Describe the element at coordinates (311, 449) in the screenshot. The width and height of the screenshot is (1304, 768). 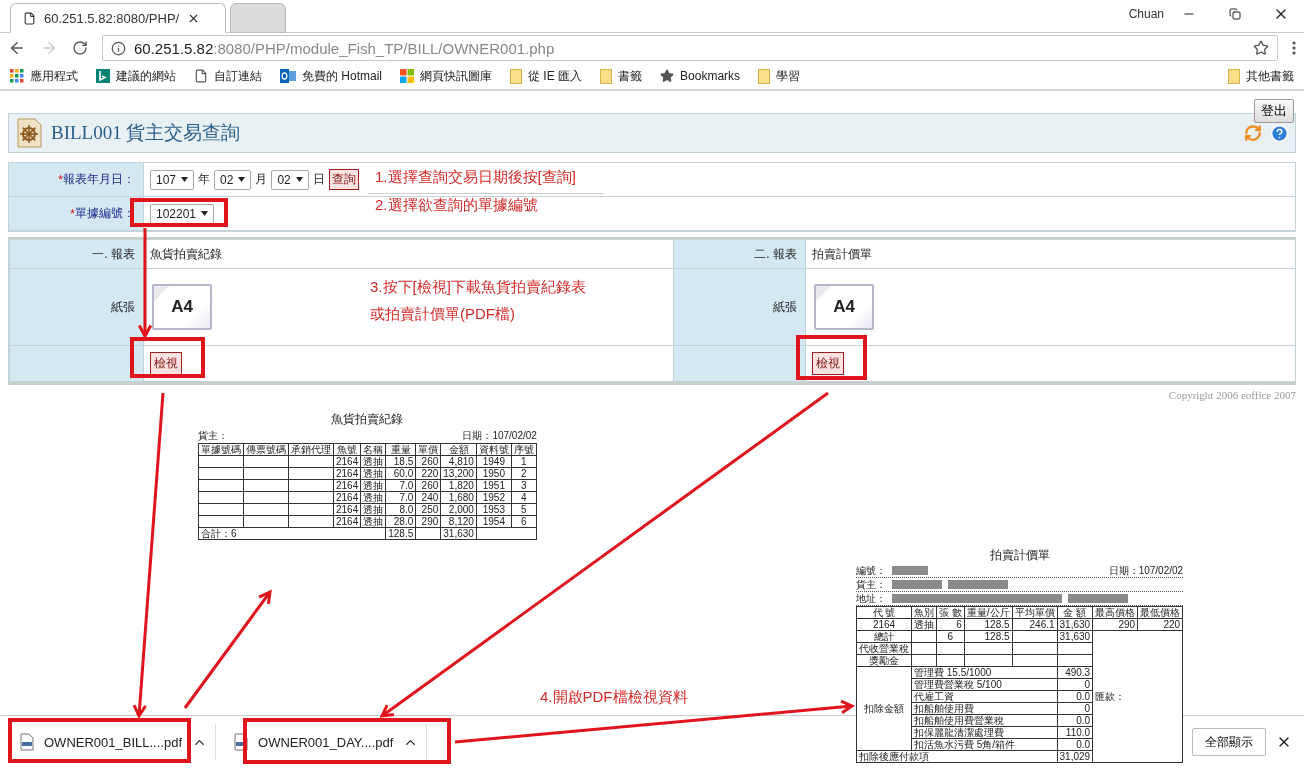
I see `table-header-cell: 承銷代理` at that location.